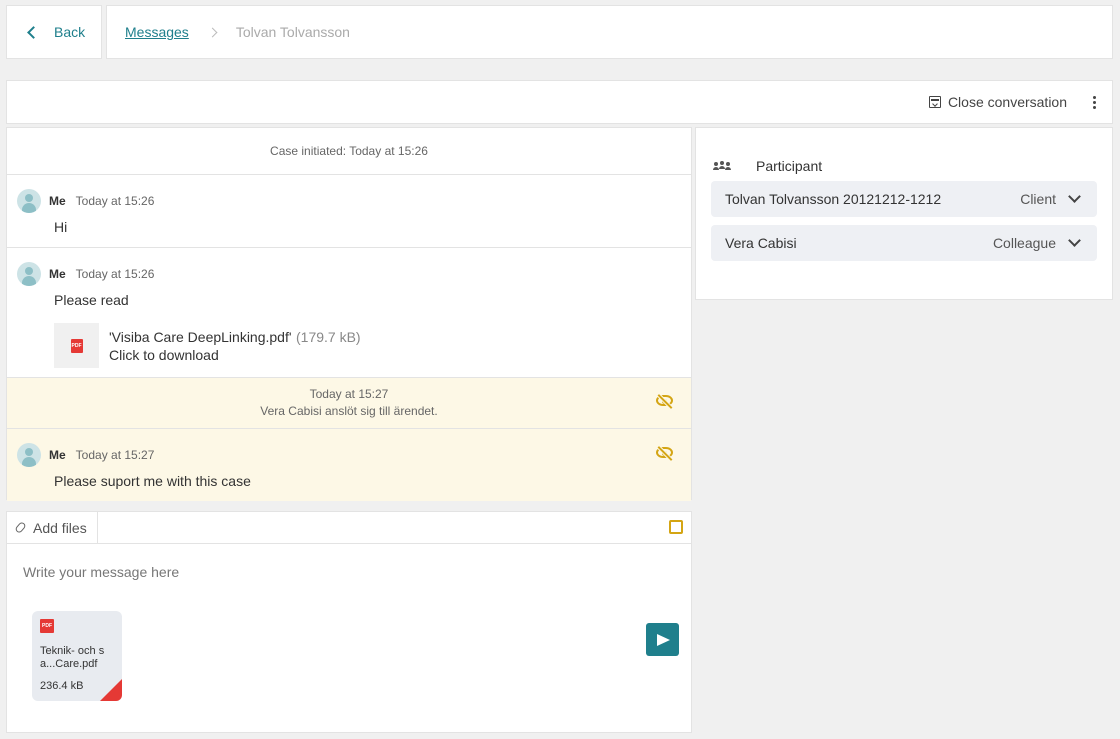 The width and height of the screenshot is (1120, 739). Describe the element at coordinates (722, 166) in the screenshot. I see `people-icon` at that location.